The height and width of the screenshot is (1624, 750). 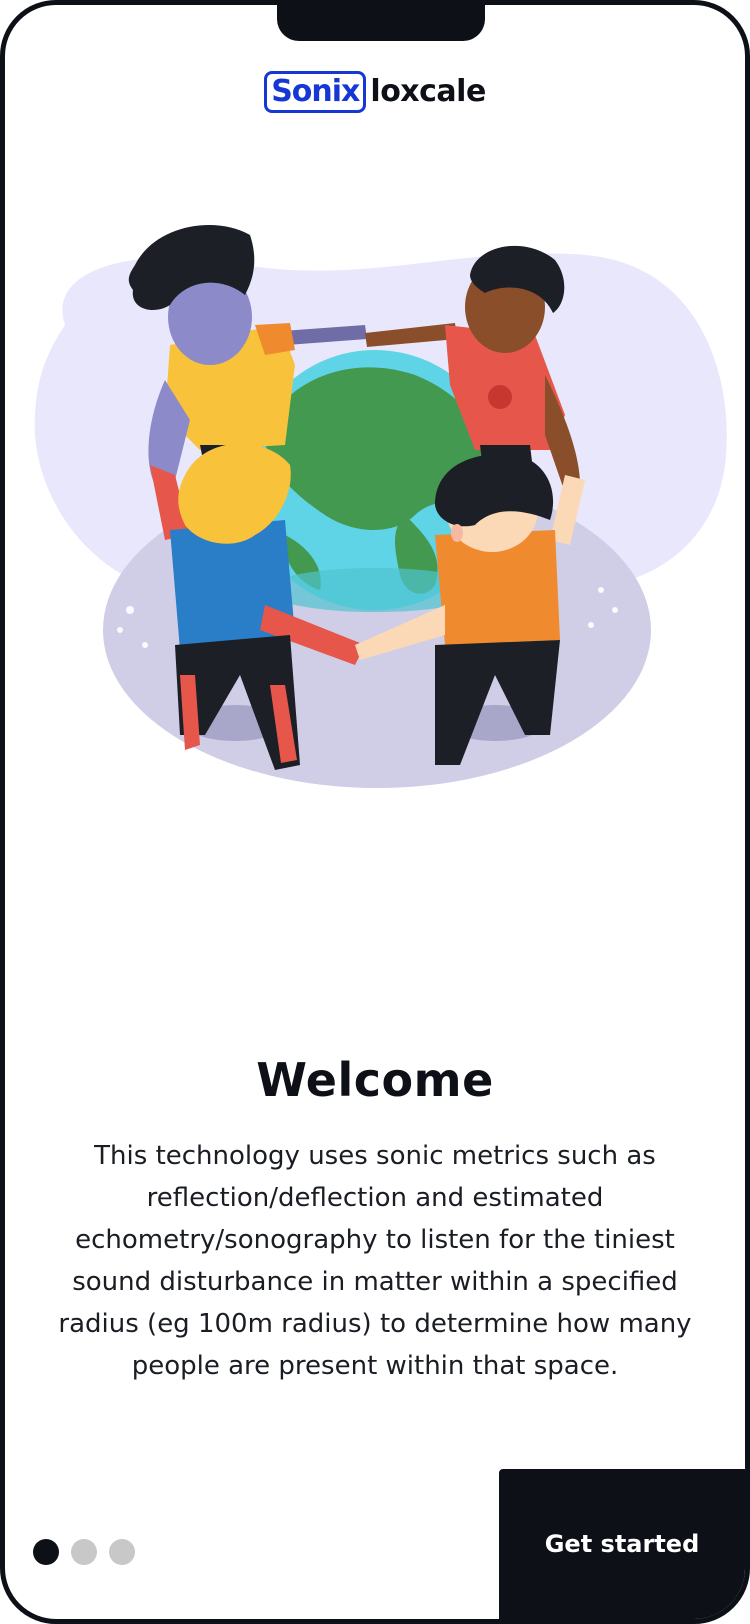 I want to click on pager-dots, so click(x=84, y=1552).